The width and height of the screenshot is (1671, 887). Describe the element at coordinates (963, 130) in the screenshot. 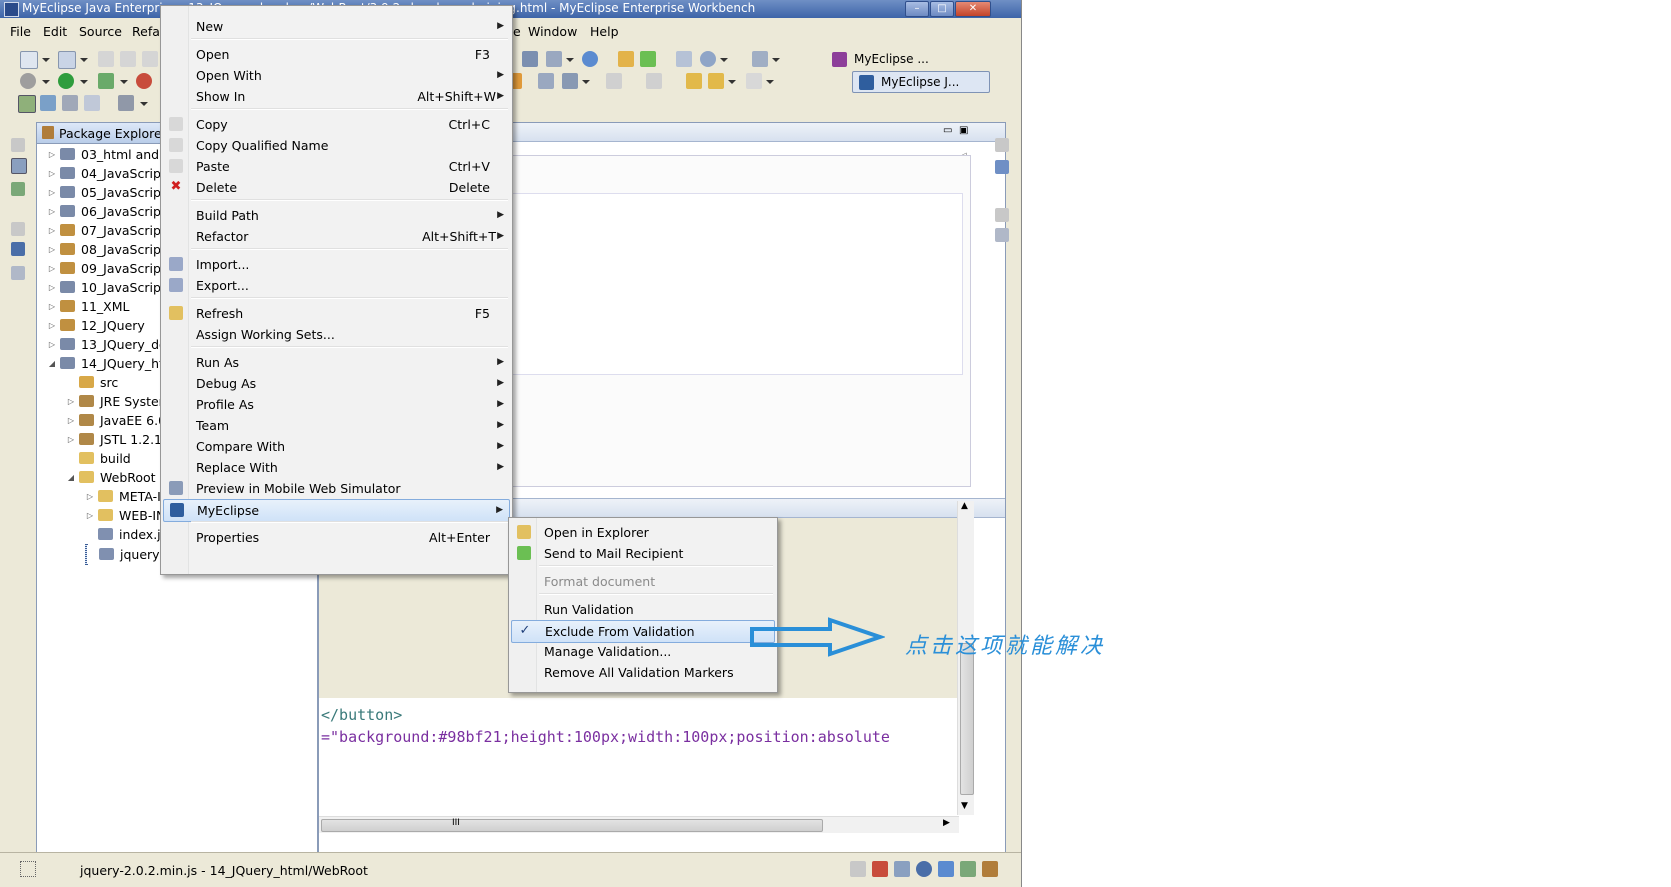

I see `maximize-view-icon: ▣` at that location.